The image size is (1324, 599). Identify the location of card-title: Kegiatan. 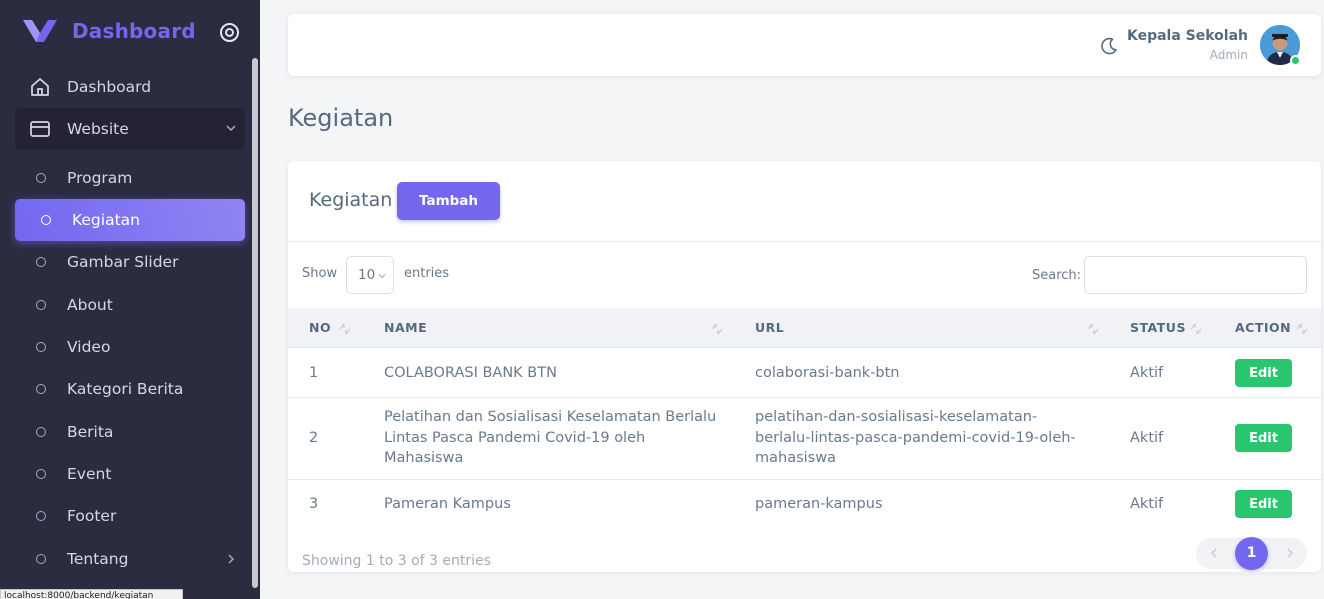
(351, 200).